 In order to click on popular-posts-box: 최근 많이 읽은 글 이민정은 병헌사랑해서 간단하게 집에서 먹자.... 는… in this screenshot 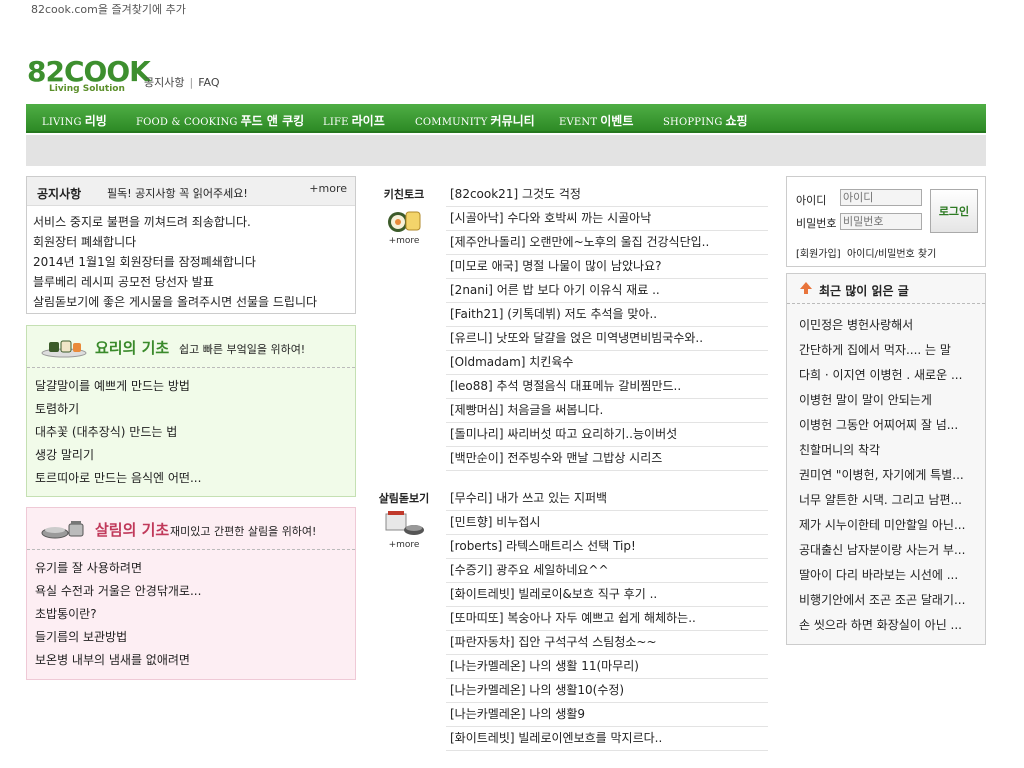, I will do `click(886, 459)`.